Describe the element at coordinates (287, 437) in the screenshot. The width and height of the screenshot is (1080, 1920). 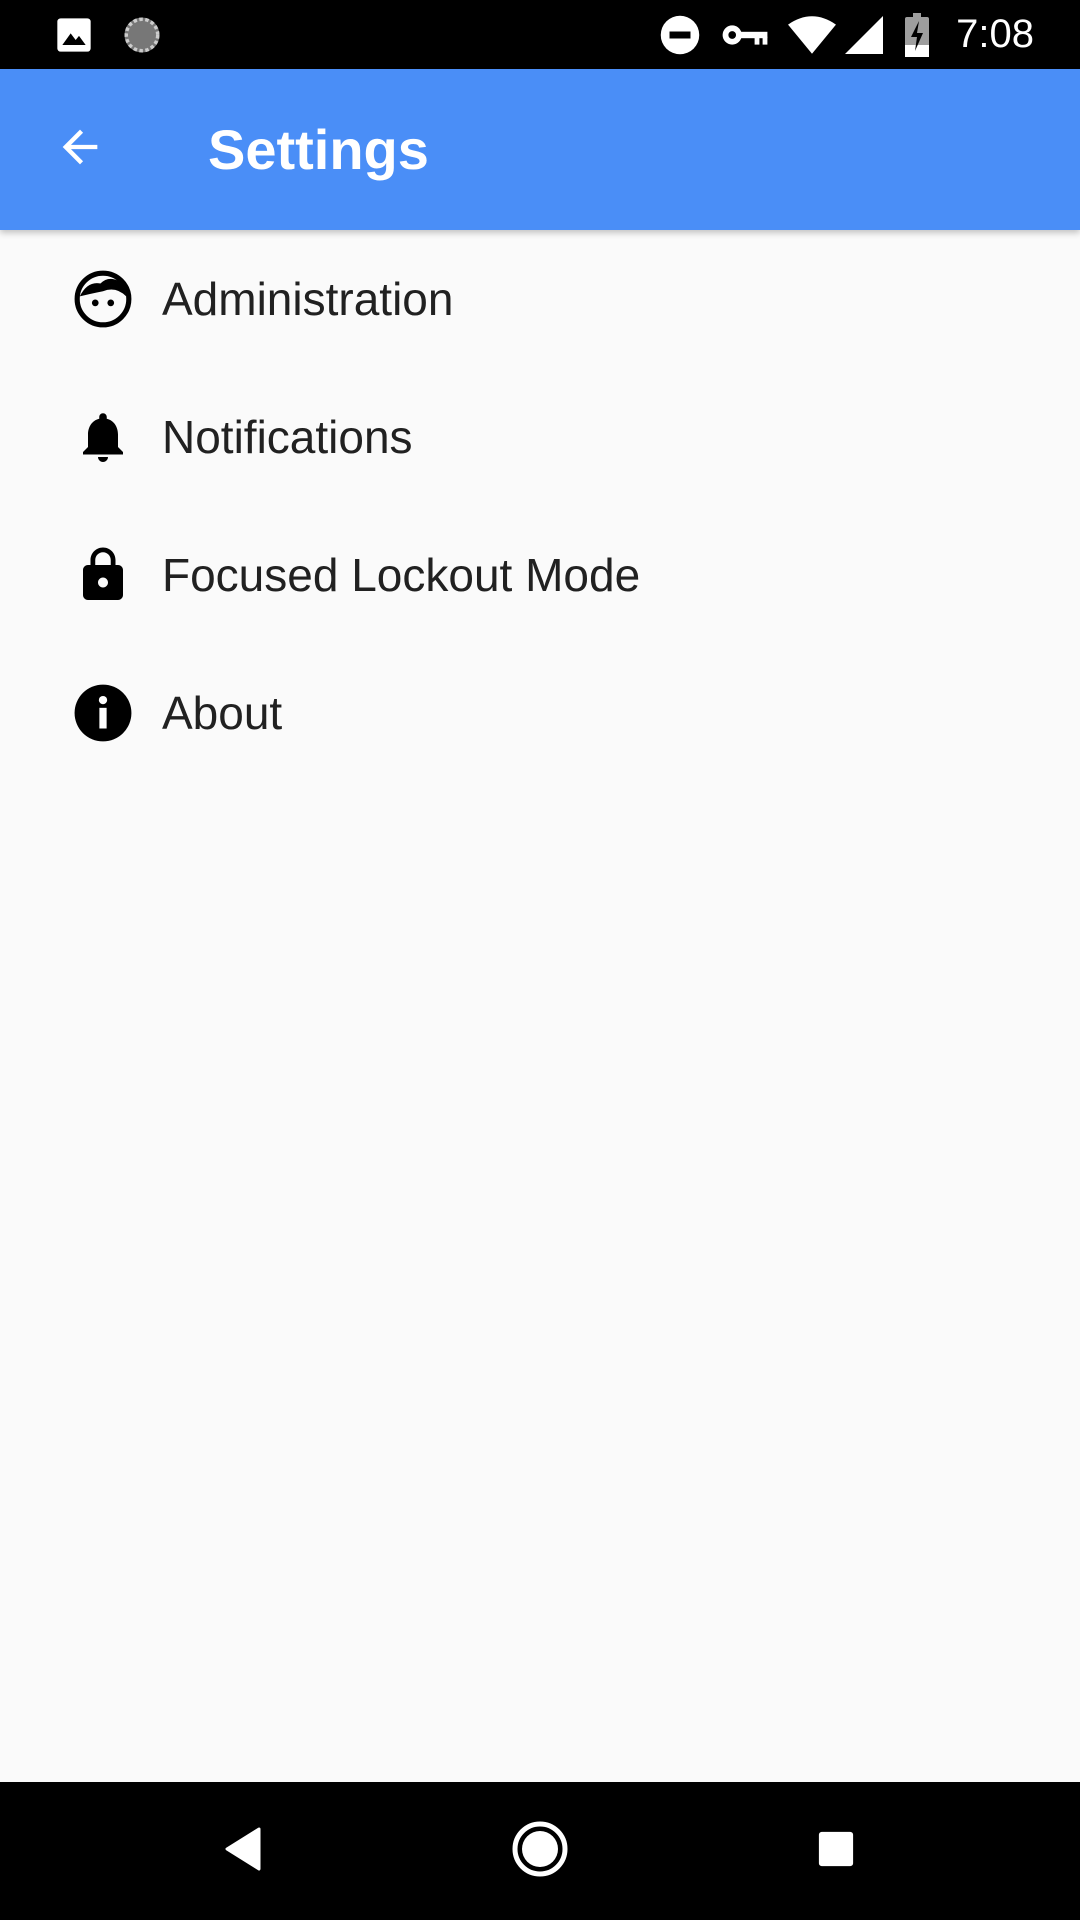
I see `settings-item-label: Notifications` at that location.